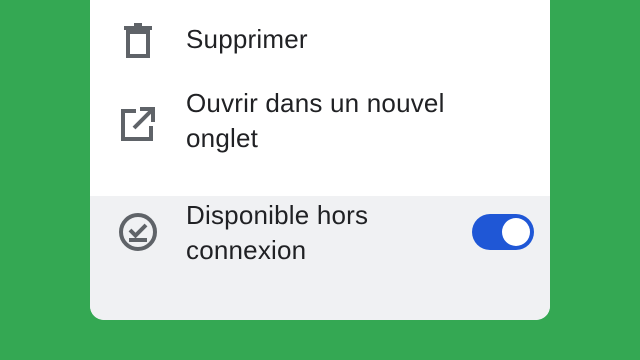  Describe the element at coordinates (247, 39) in the screenshot. I see `menu-item-label: Supprimer` at that location.